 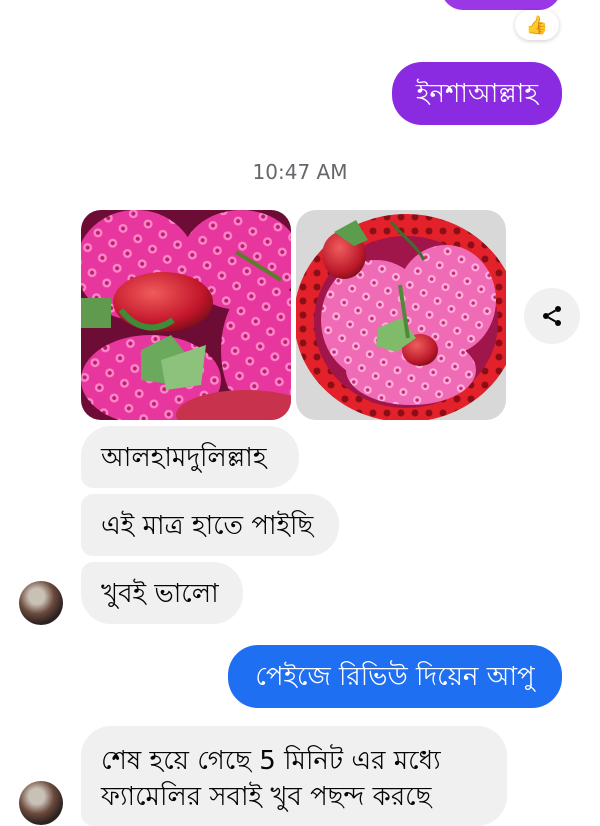 I want to click on incoming-message-bubble: আলহামদুলিল্লাহ, so click(x=190, y=457).